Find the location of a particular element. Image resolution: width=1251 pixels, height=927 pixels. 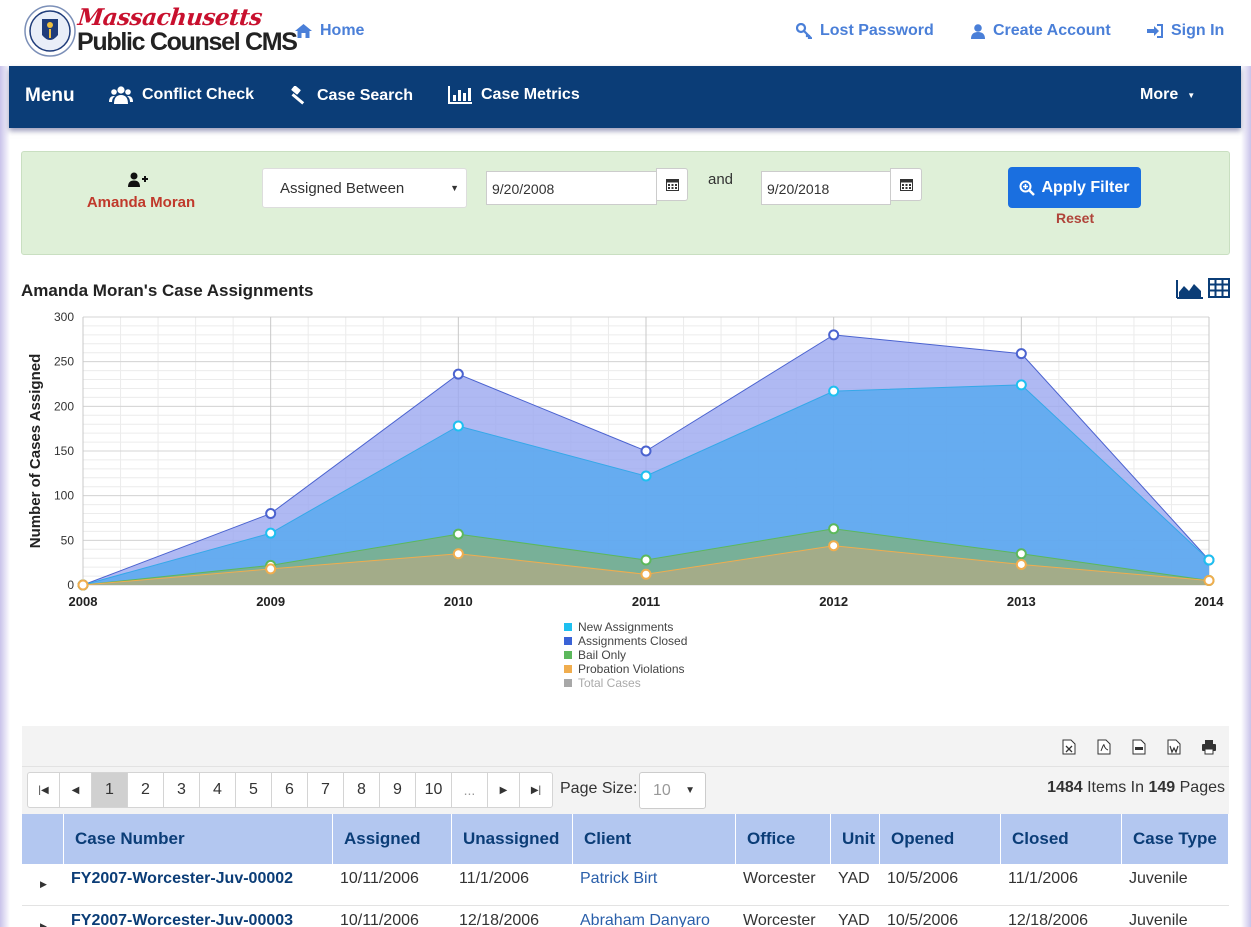

legend-item: Assignments Closed is located at coordinates (625, 641).